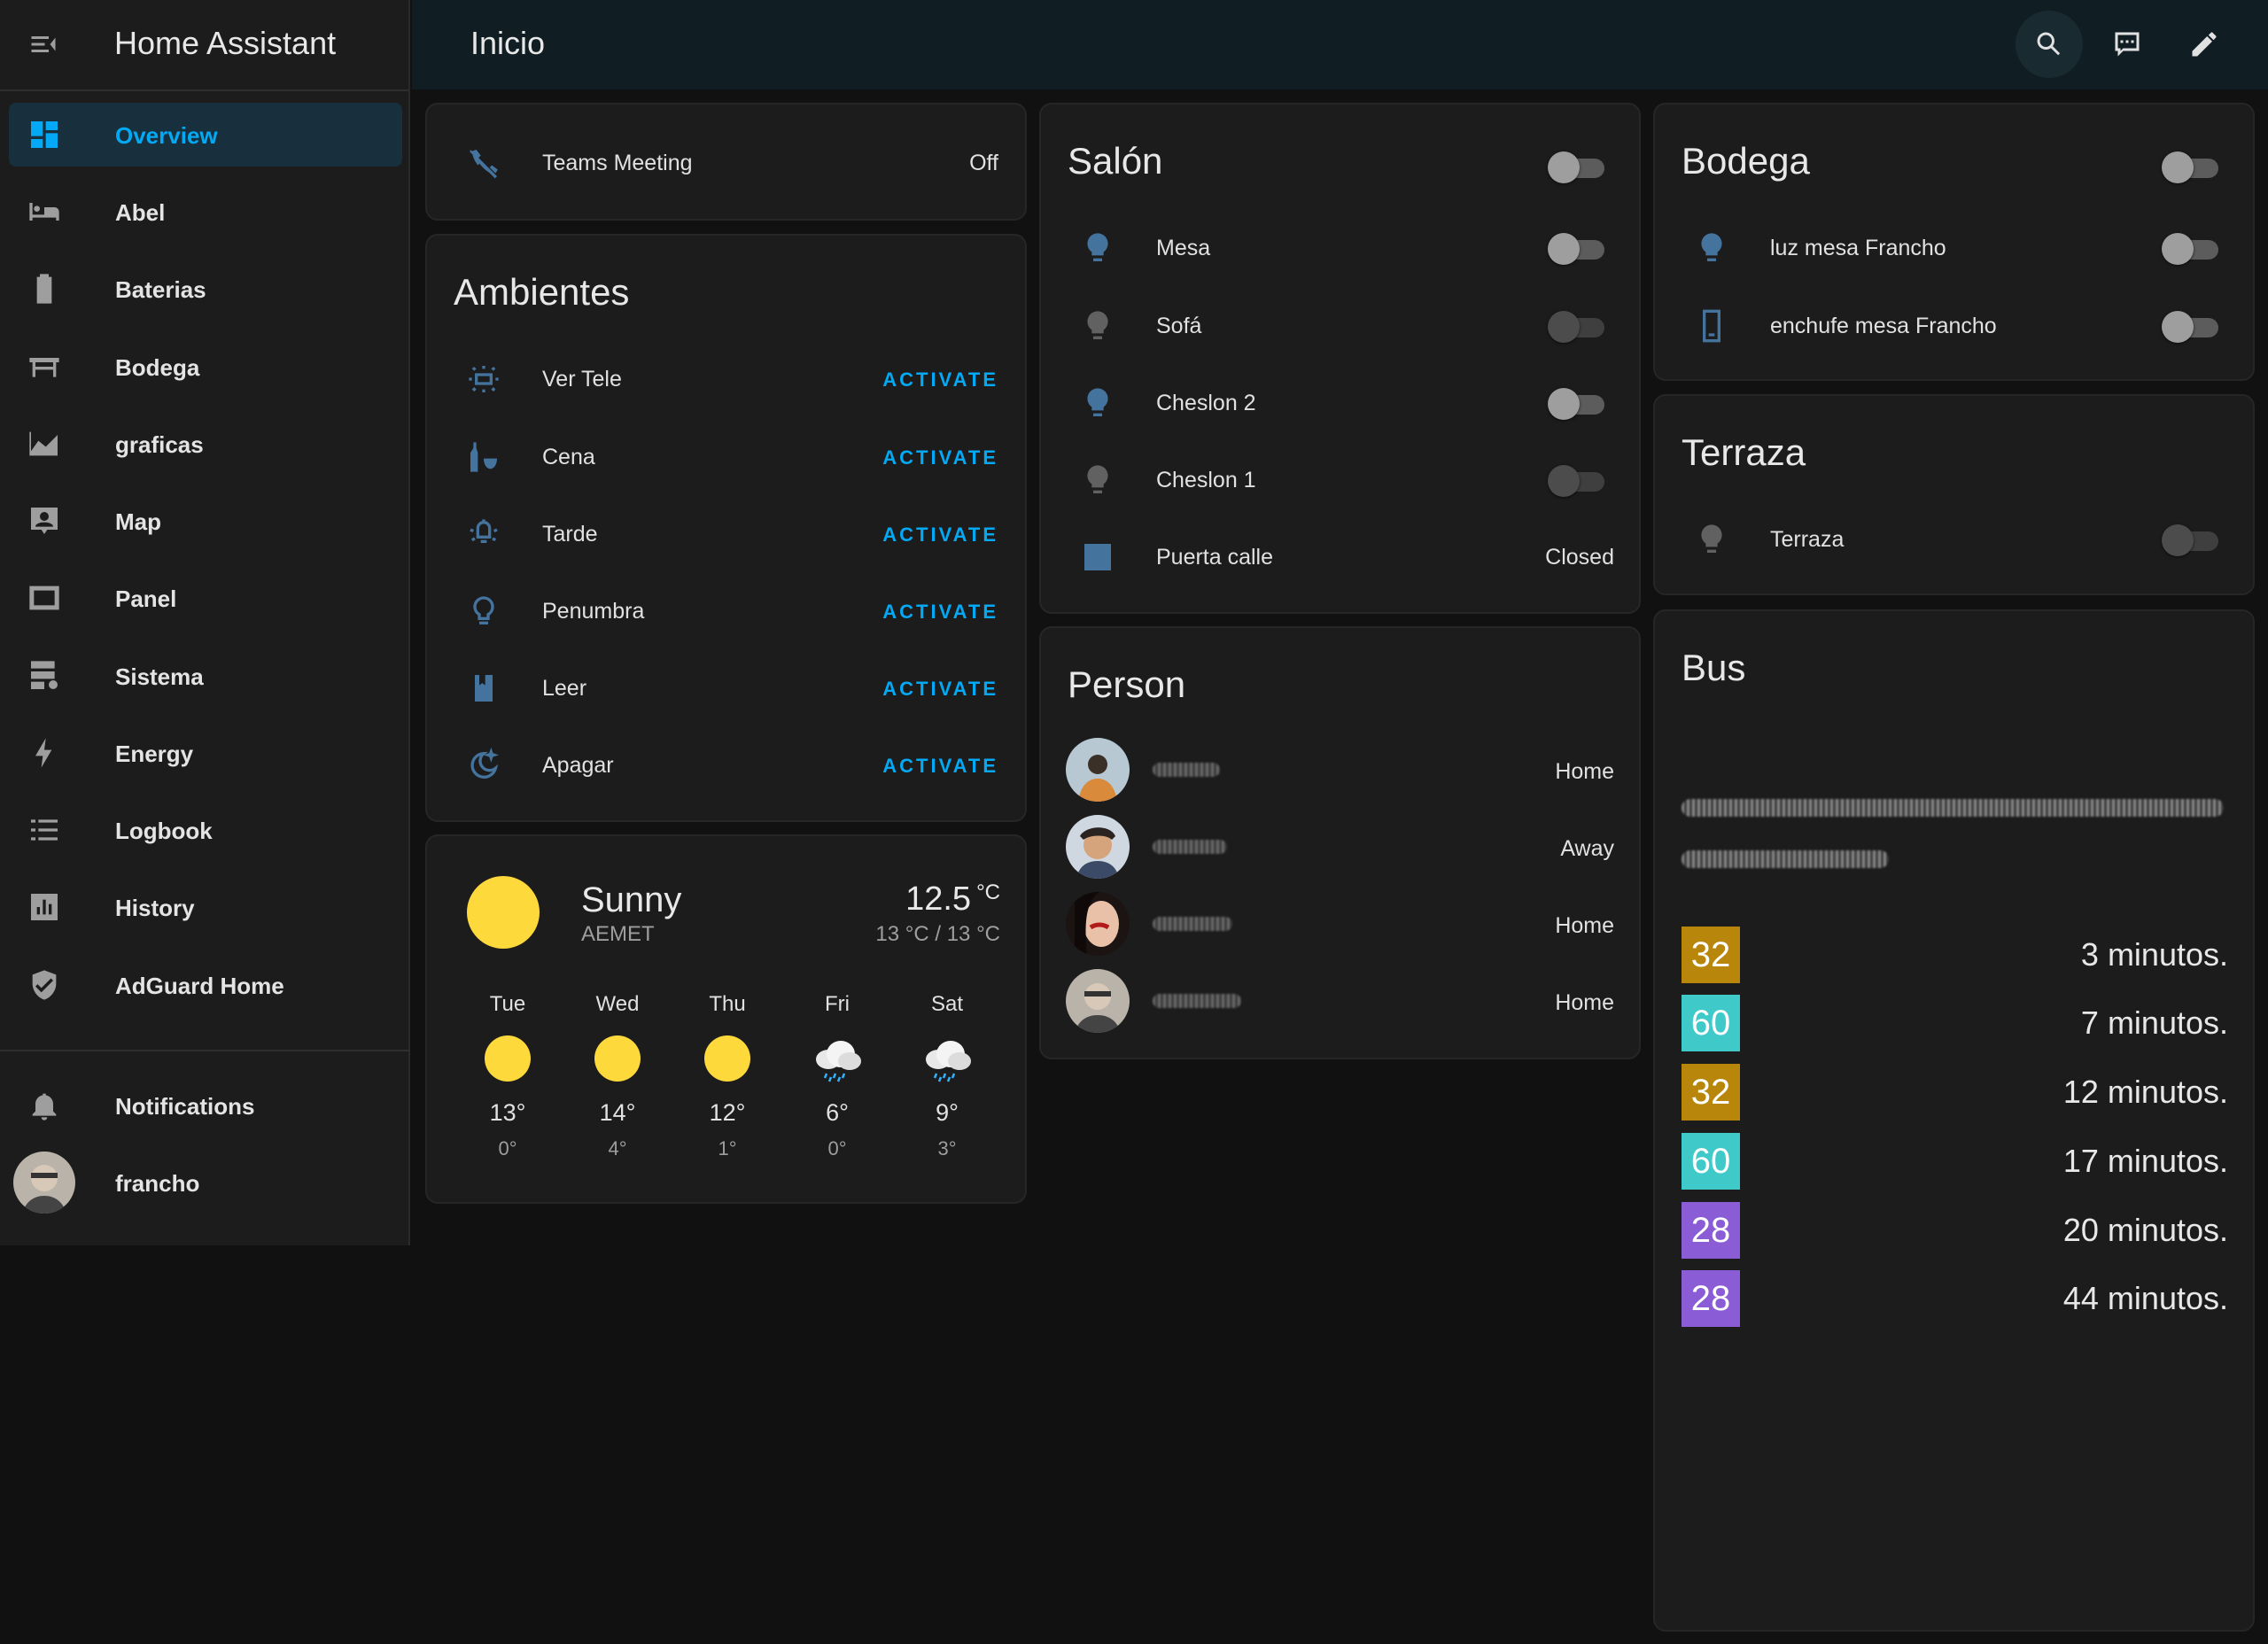 This screenshot has width=2268, height=1644. What do you see at coordinates (225, 43) in the screenshot?
I see `app-title: Home Assistant` at bounding box center [225, 43].